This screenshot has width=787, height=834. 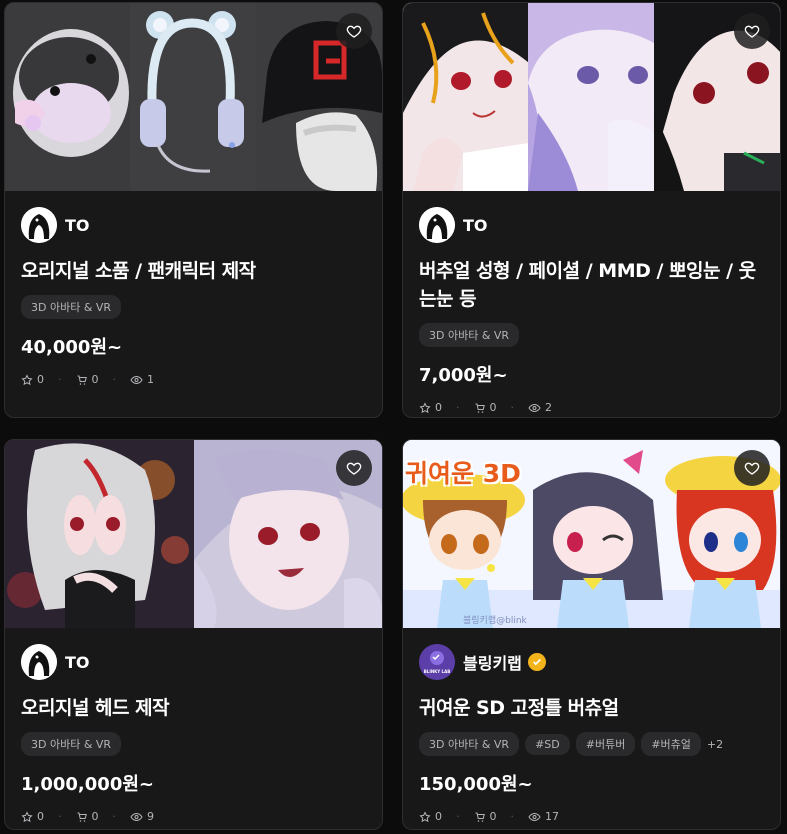 I want to click on thumbnail-anime-silver-hair, so click(x=99, y=534).